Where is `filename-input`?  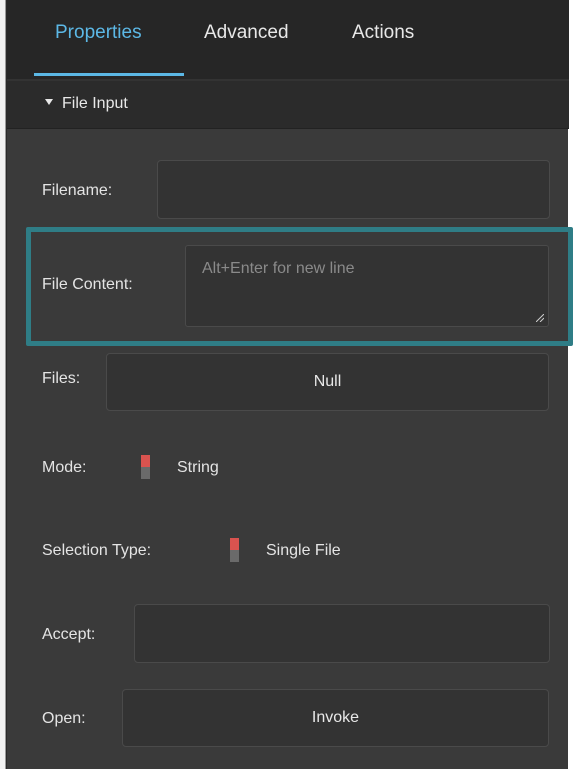 filename-input is located at coordinates (353, 189).